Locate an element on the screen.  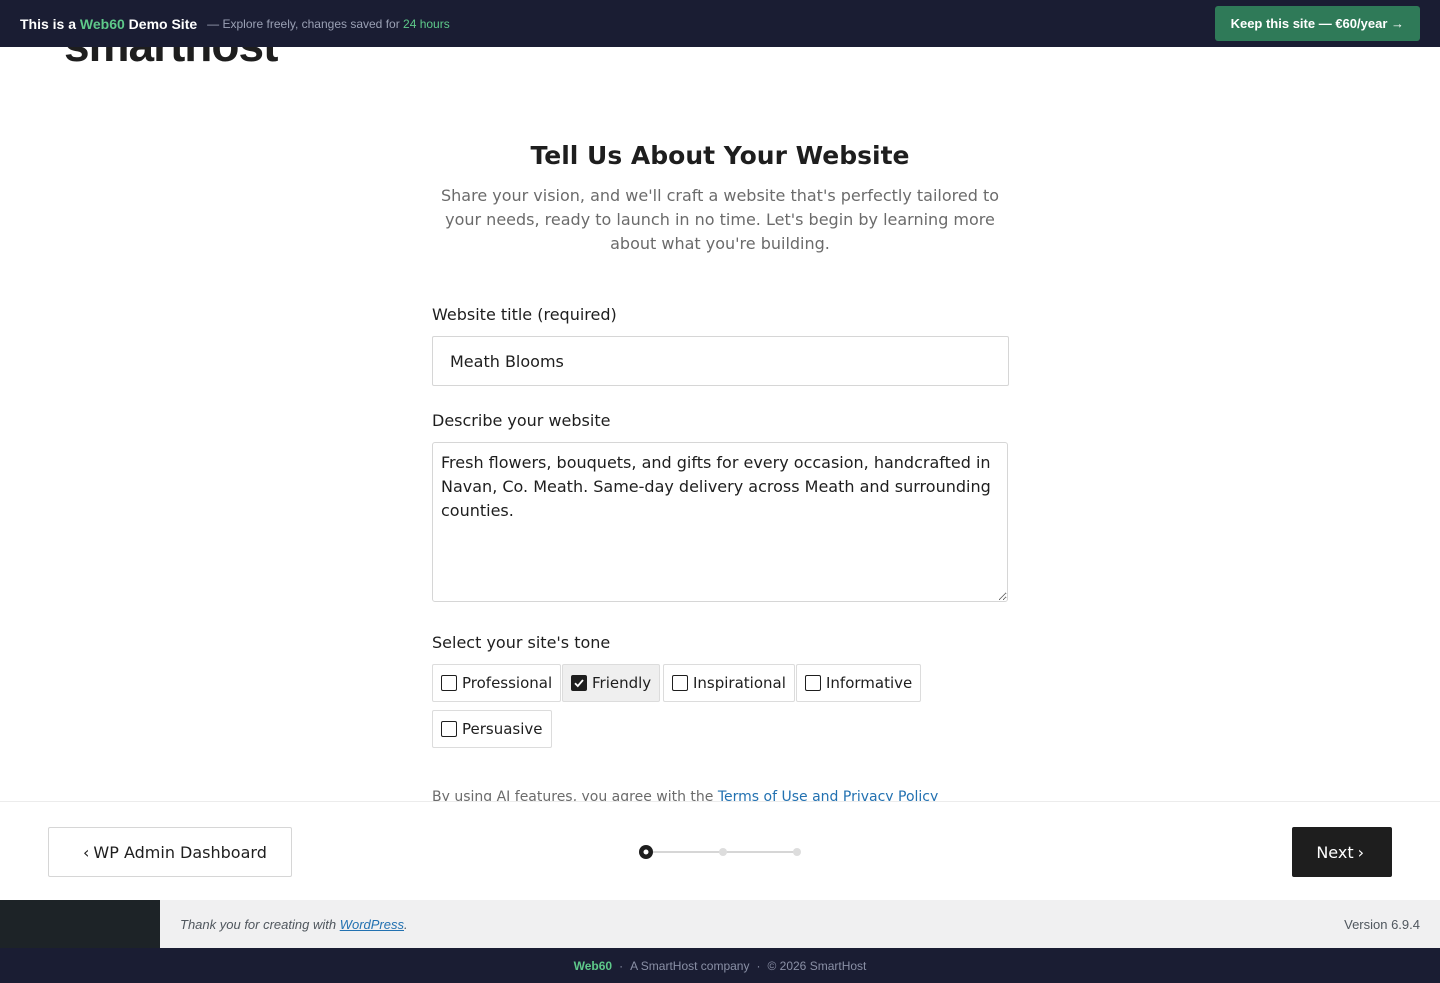
tone-informative-label: Informative is located at coordinates (869, 683).